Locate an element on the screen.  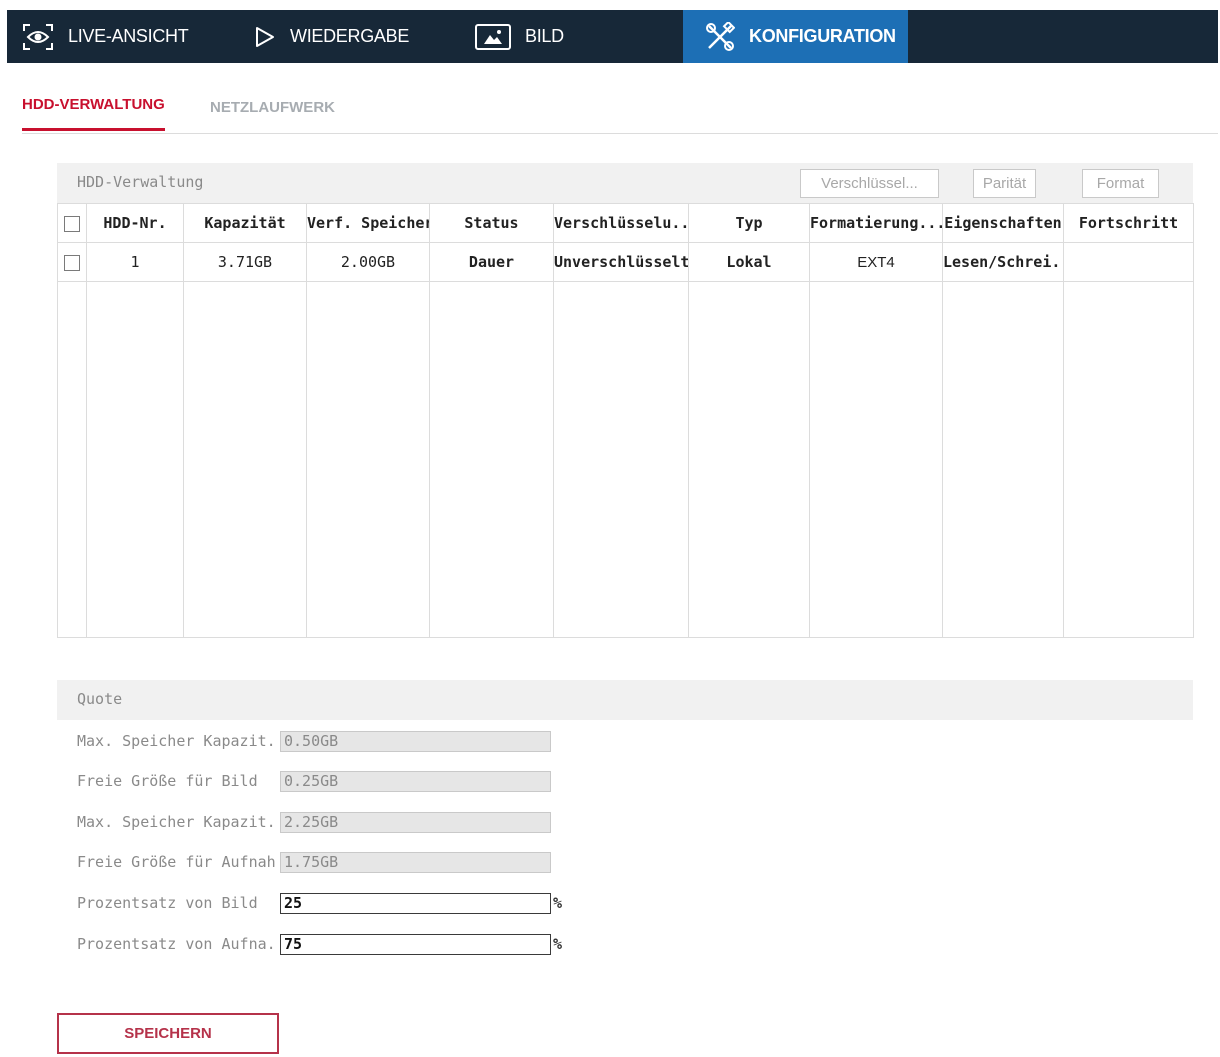
nav-playback: WIEDERGABE is located at coordinates (331, 36).